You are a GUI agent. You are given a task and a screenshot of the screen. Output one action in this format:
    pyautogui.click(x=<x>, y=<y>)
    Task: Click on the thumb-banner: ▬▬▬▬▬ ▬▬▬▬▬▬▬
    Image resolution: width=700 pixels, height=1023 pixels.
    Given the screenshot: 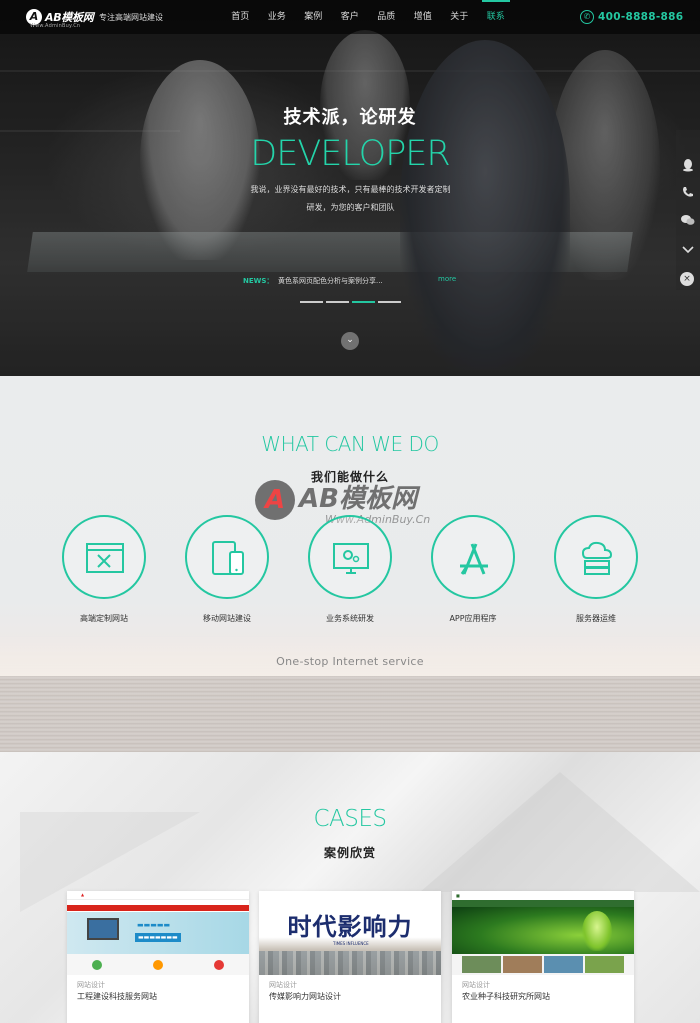 What is the action you would take?
    pyautogui.click(x=158, y=933)
    